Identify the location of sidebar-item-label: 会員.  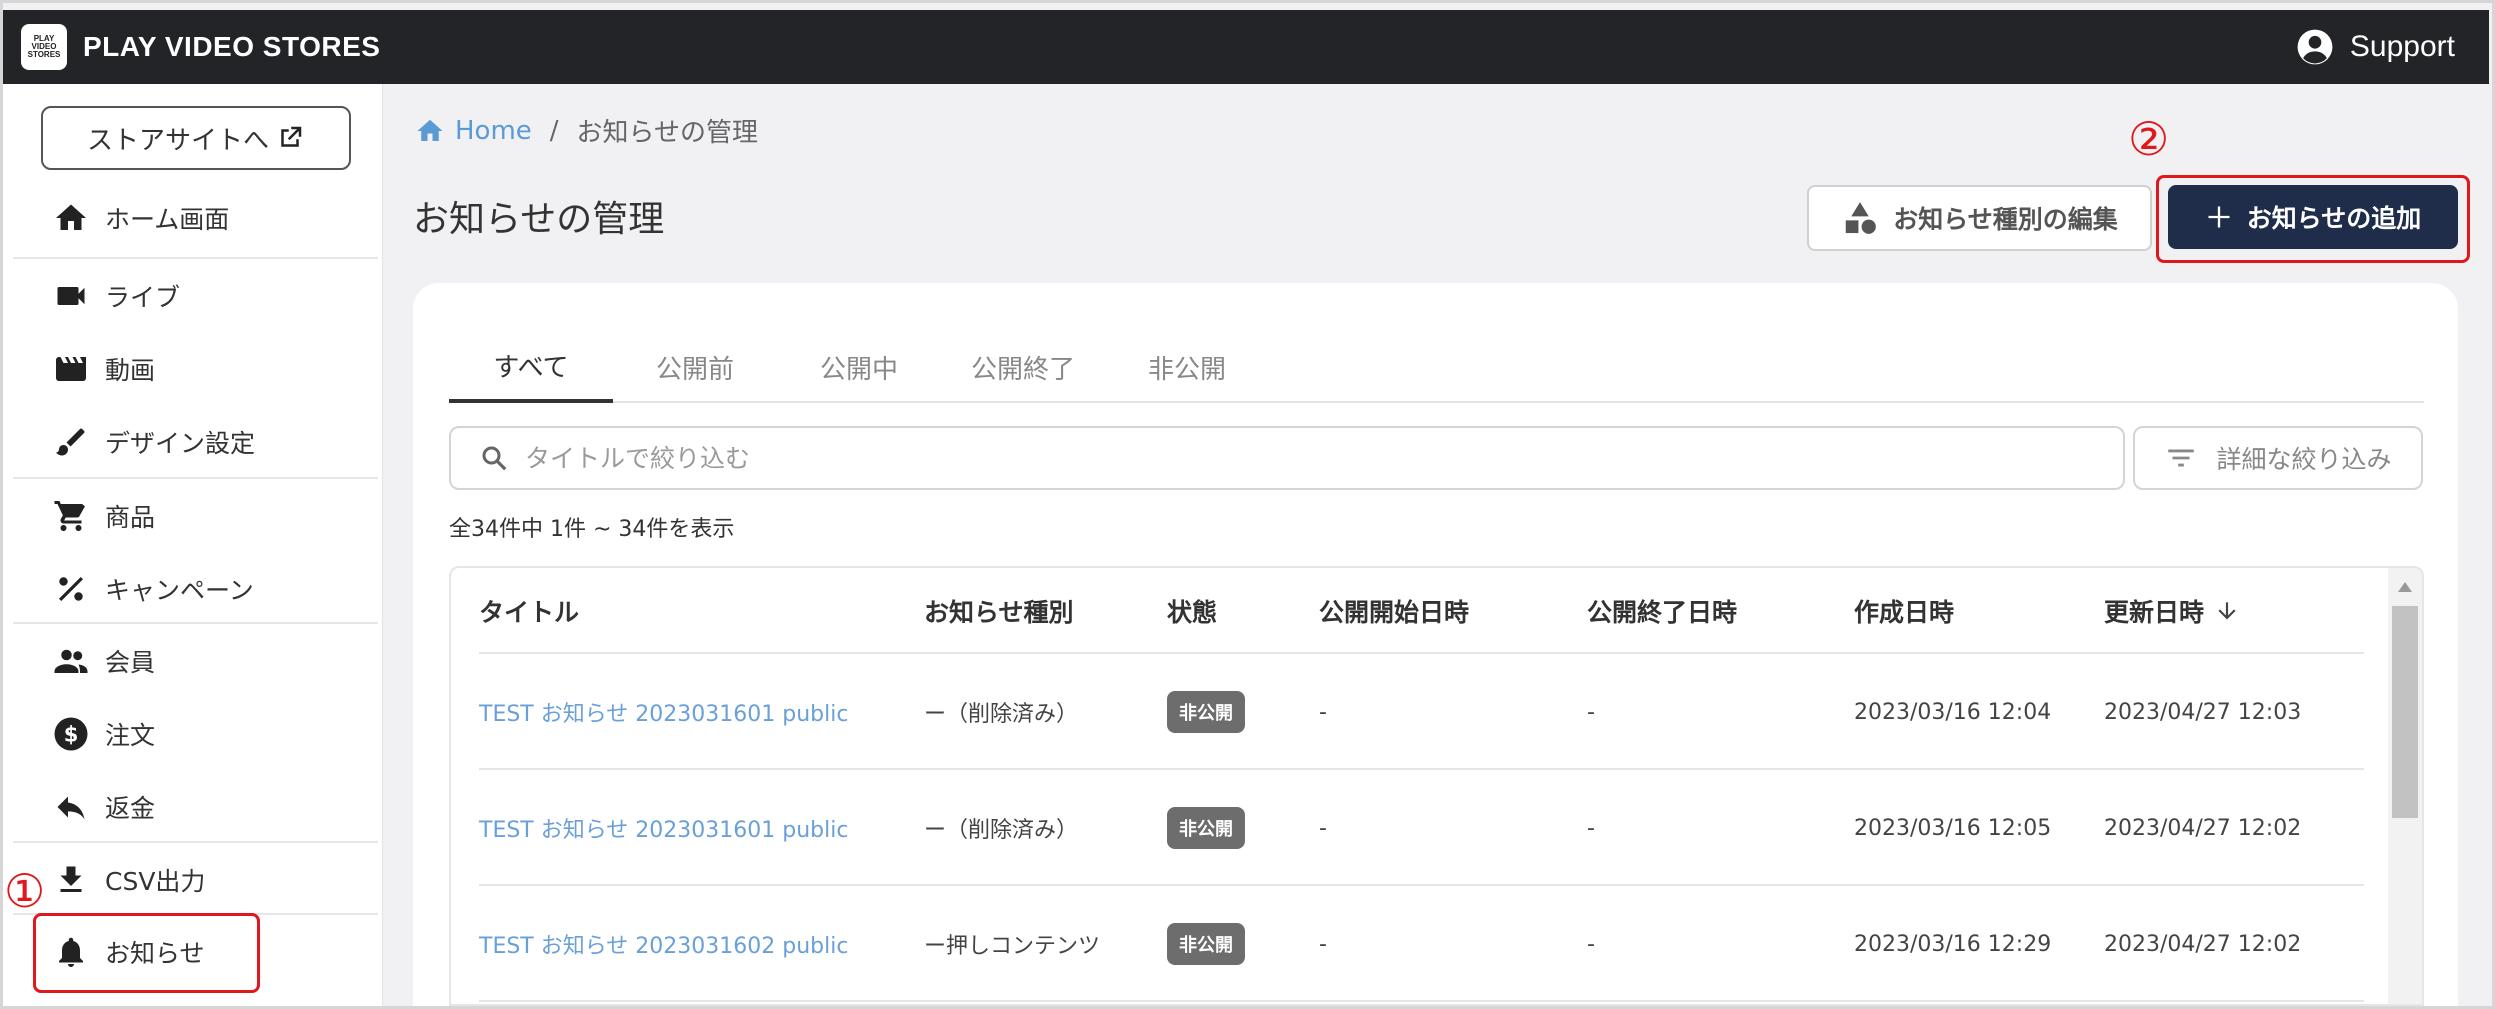
(130, 662).